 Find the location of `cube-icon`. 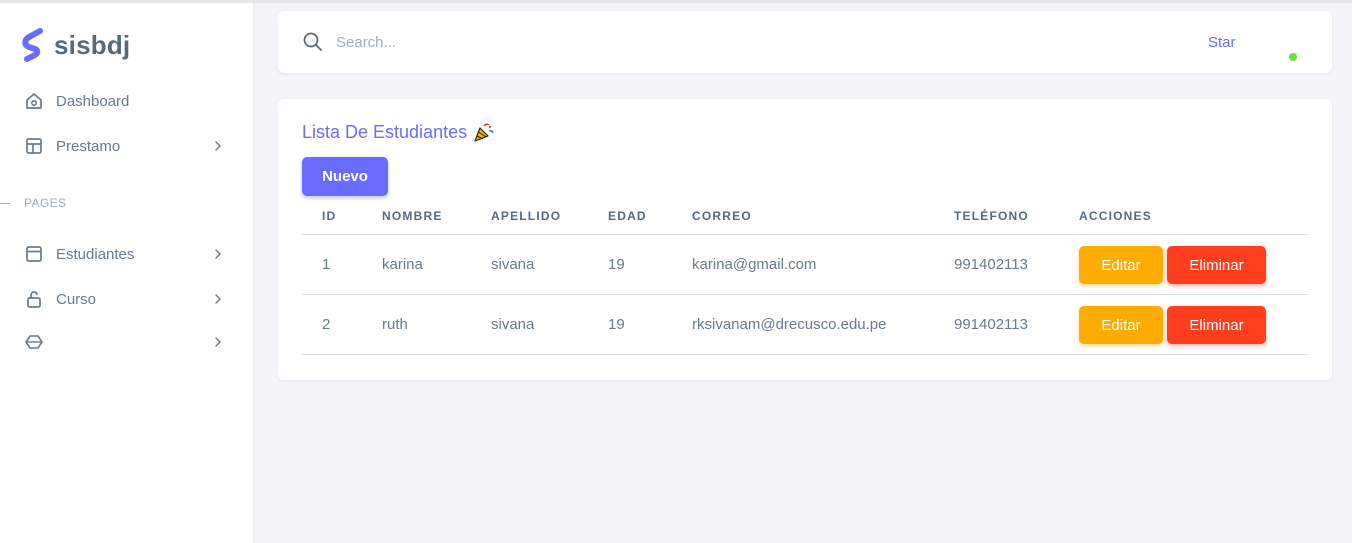

cube-icon is located at coordinates (34, 342).